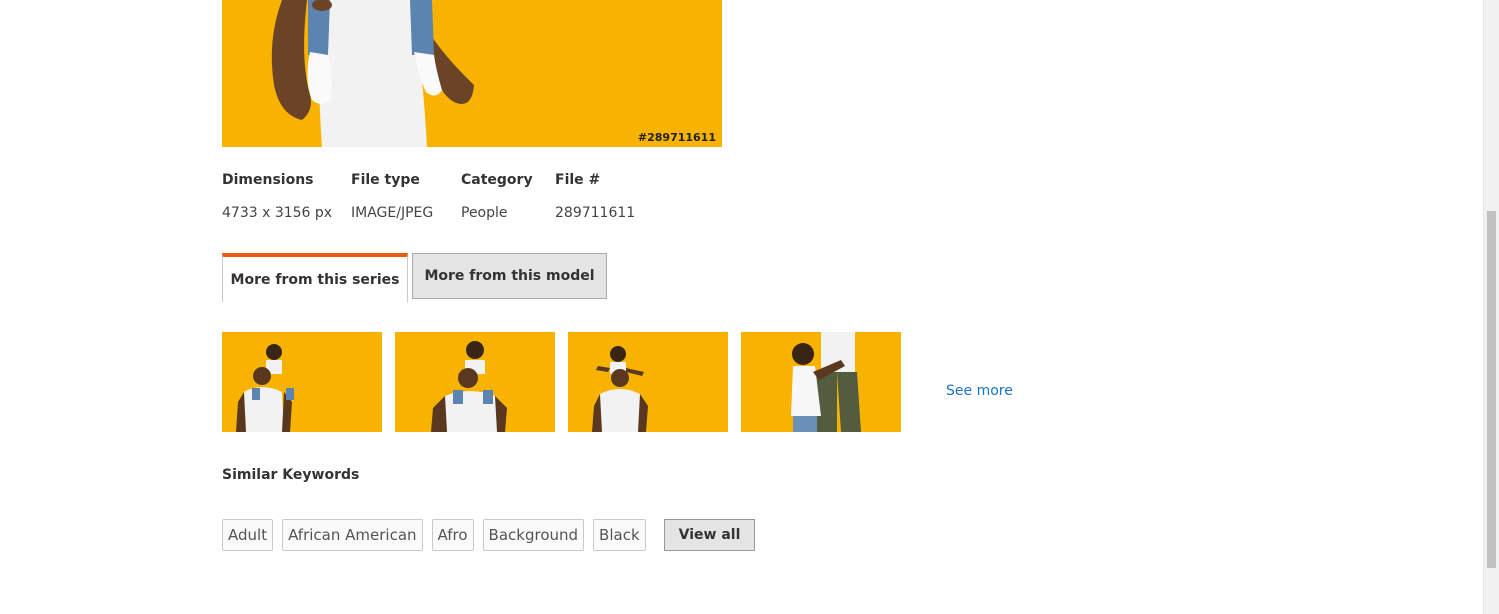  Describe the element at coordinates (979, 391) in the screenshot. I see `see-more-link: See more` at that location.